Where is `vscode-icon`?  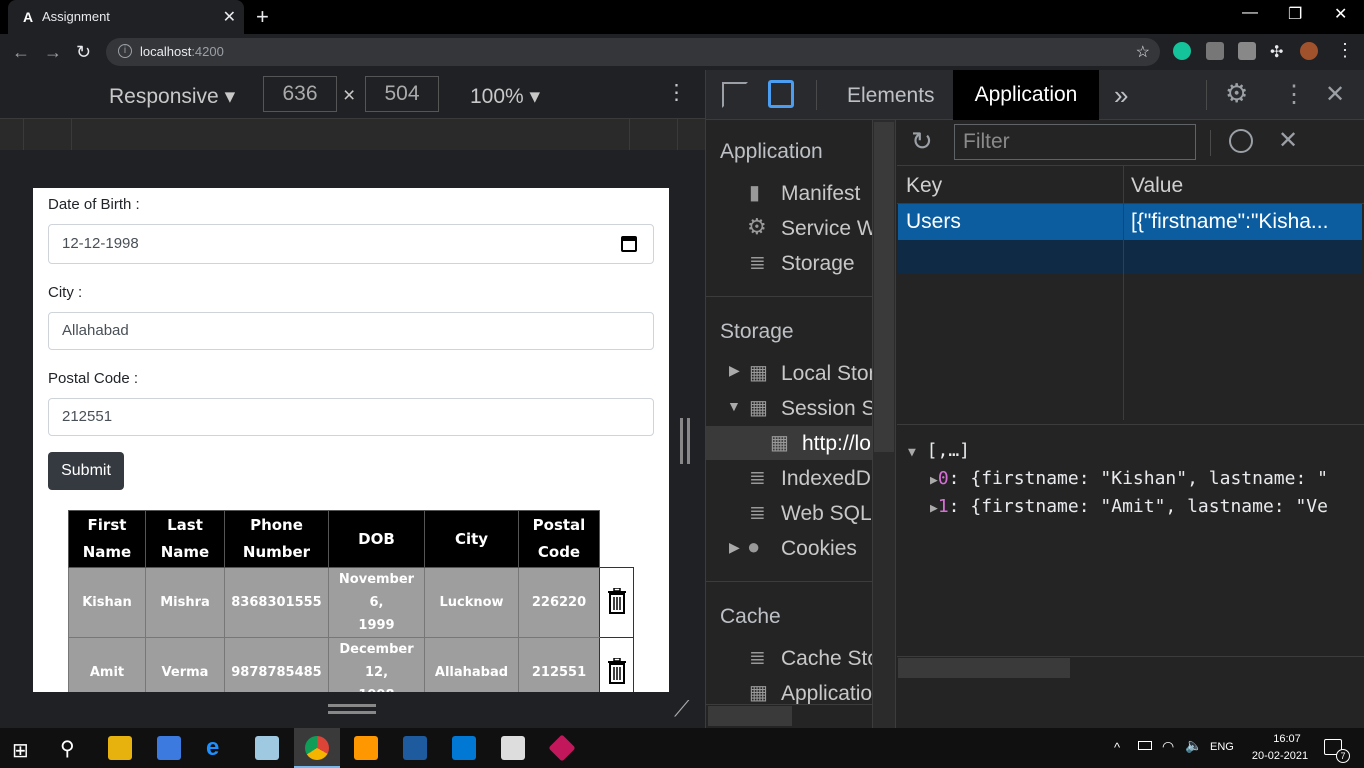 vscode-icon is located at coordinates (464, 748).